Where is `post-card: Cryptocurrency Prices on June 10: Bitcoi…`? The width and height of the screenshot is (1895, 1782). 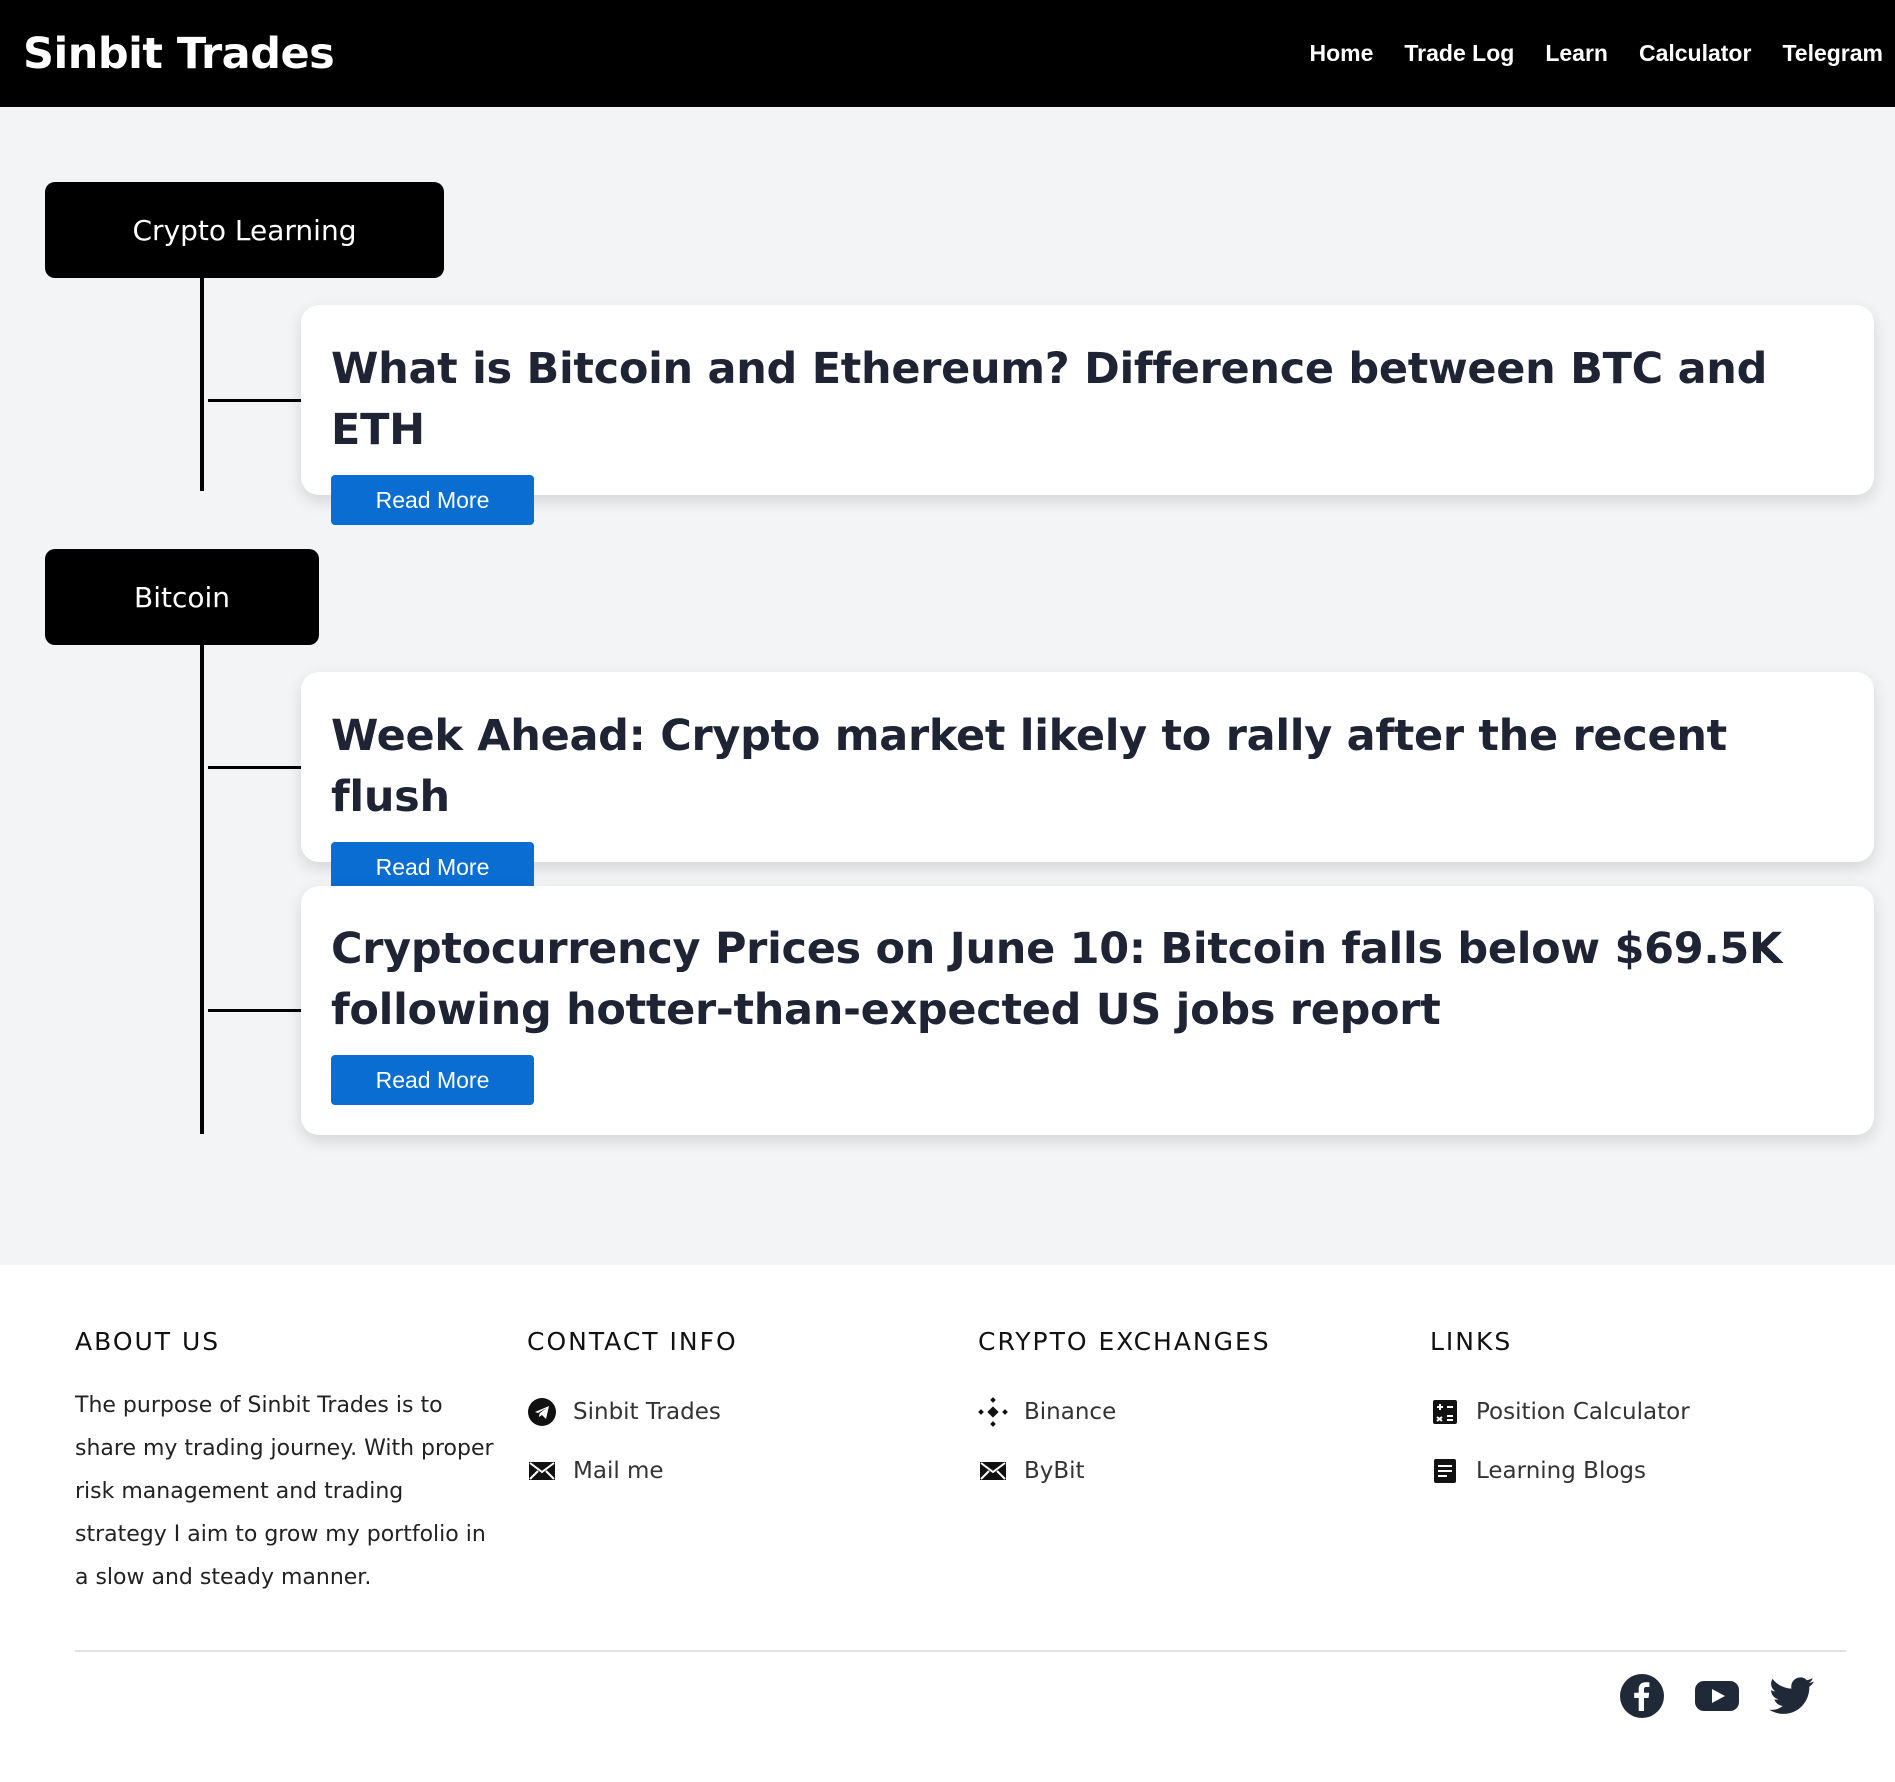
post-card: Cryptocurrency Prices on June 10: Bitcoi… is located at coordinates (1087, 1010).